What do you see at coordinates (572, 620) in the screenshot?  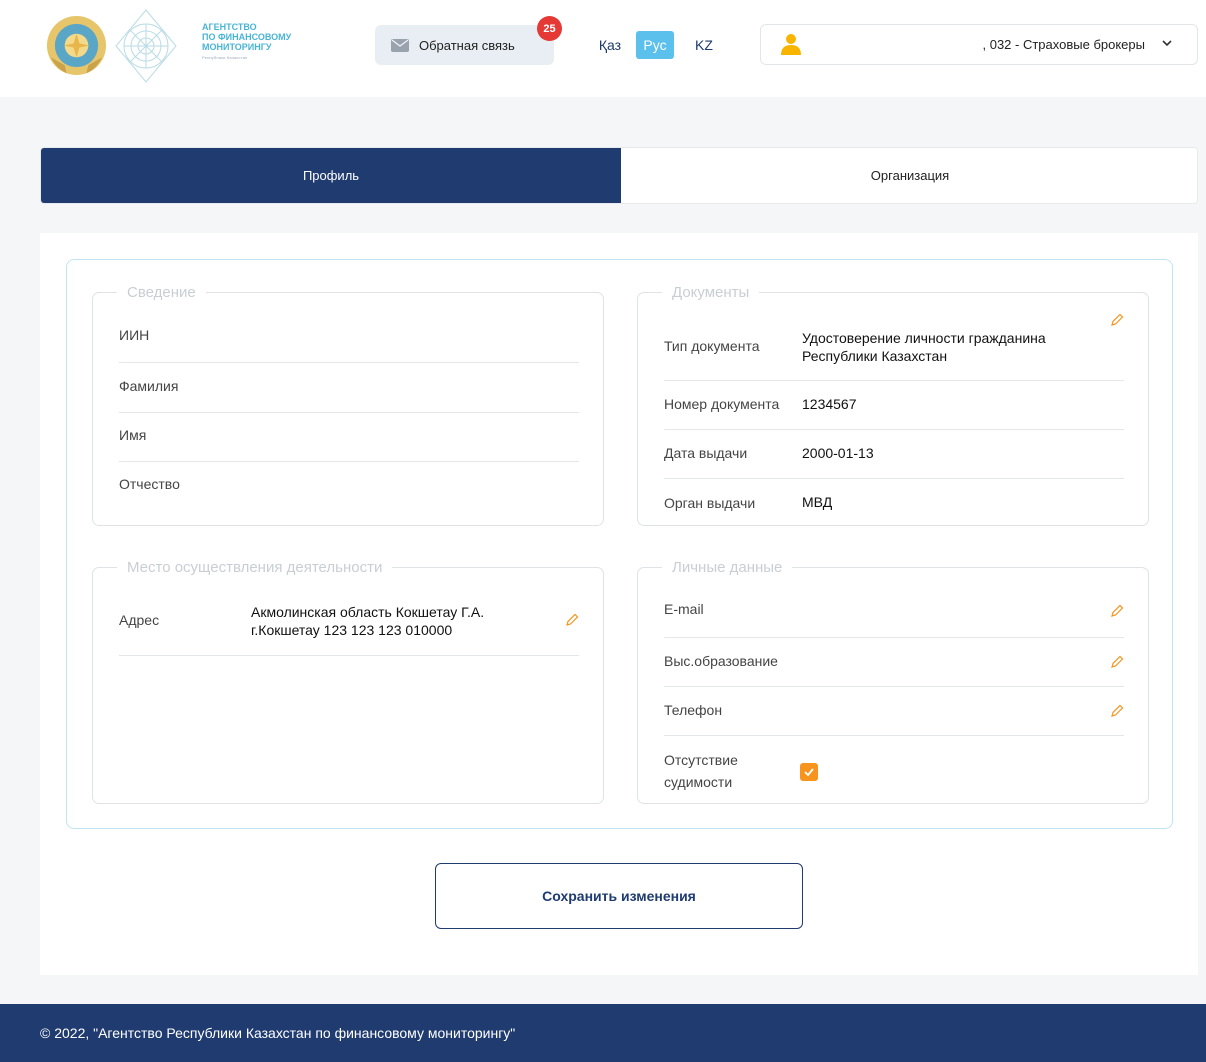 I see `edit-address-pencil-icon` at bounding box center [572, 620].